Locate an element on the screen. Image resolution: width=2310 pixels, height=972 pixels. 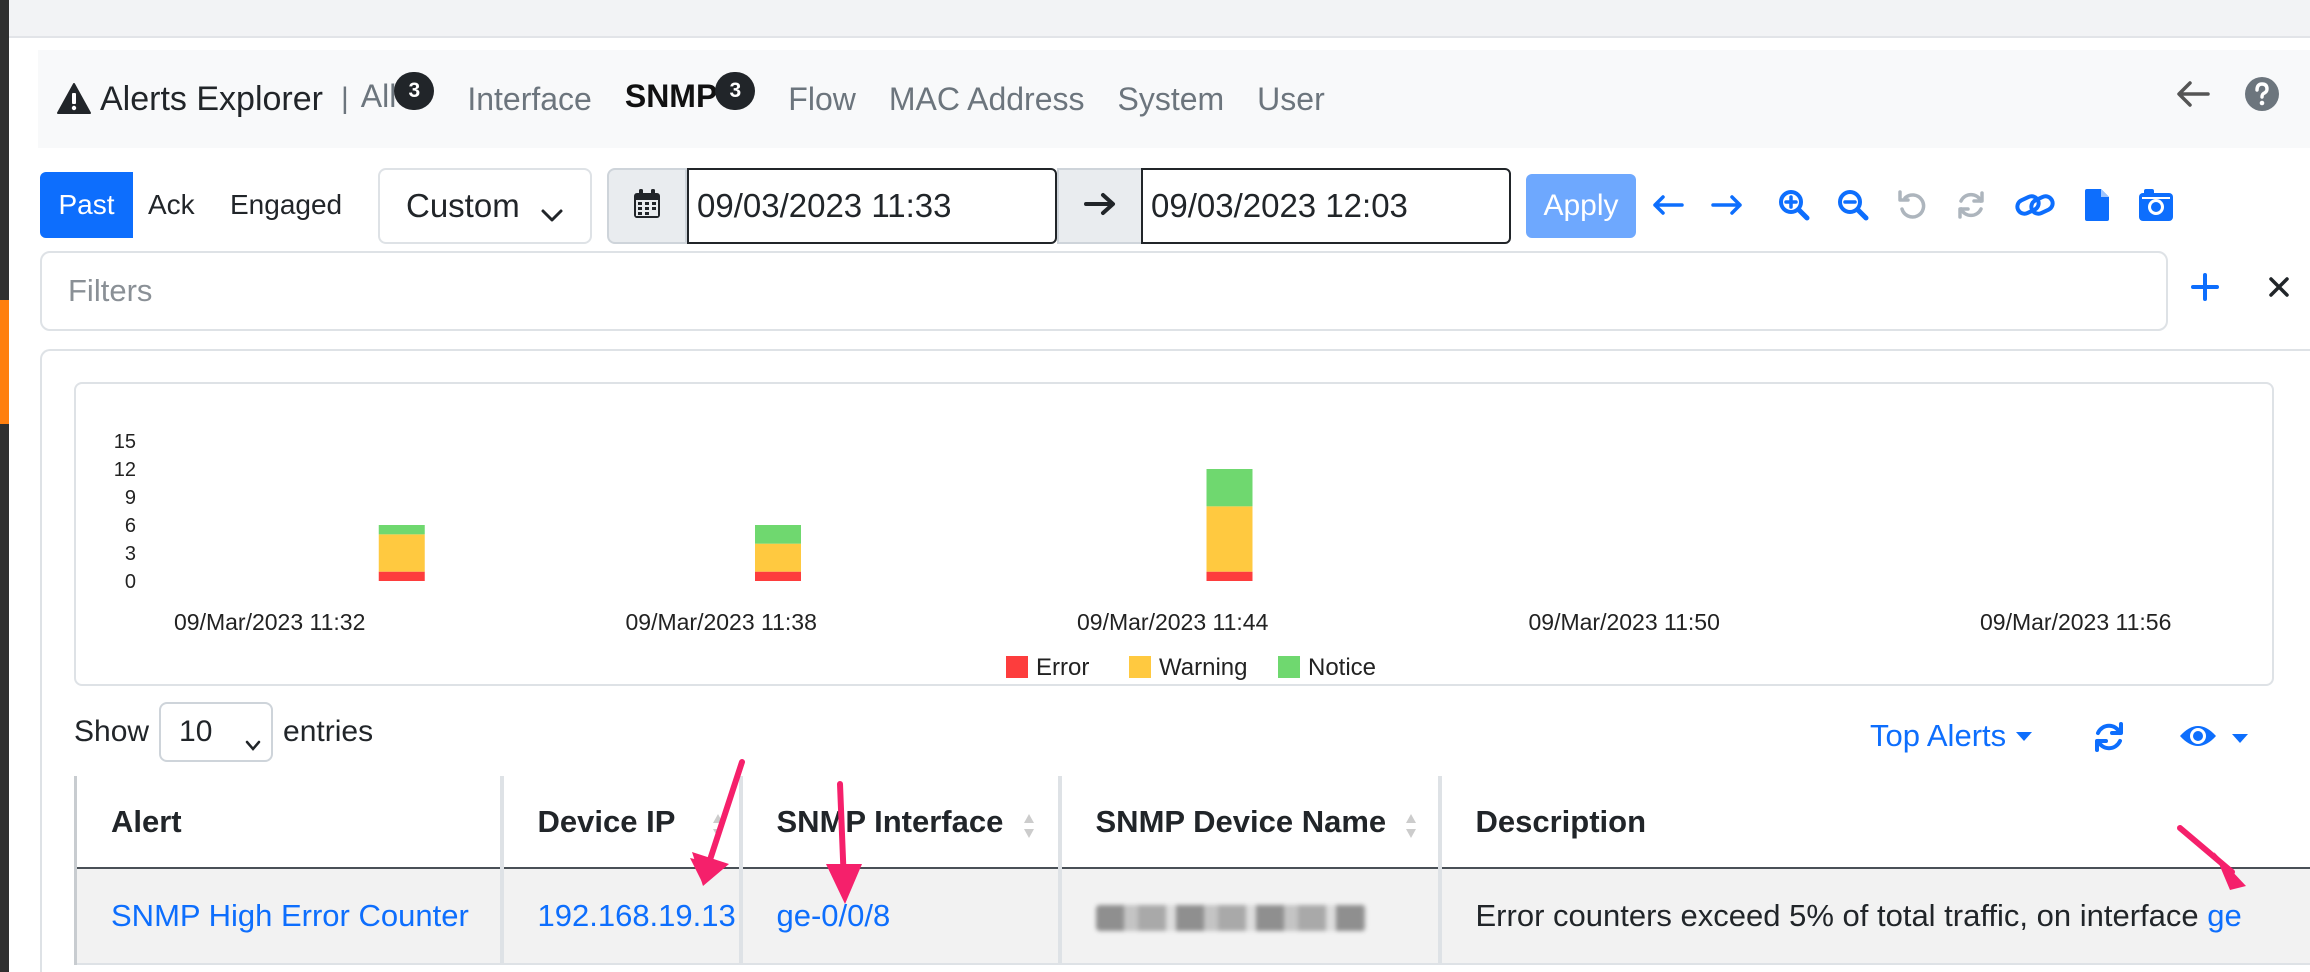
engaged-button: Engaged is located at coordinates (286, 205).